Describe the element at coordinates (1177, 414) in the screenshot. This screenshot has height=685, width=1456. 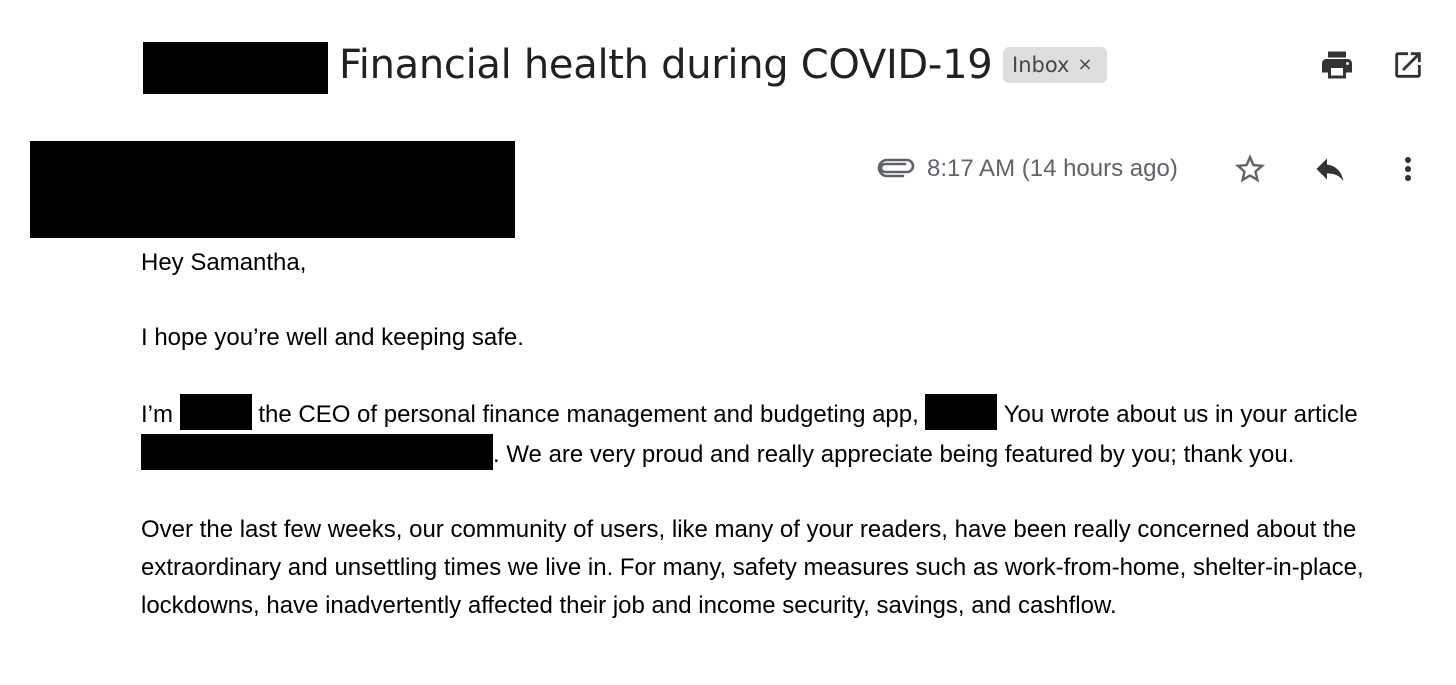
I see `p2-text-c: You wrote about us in your article` at that location.